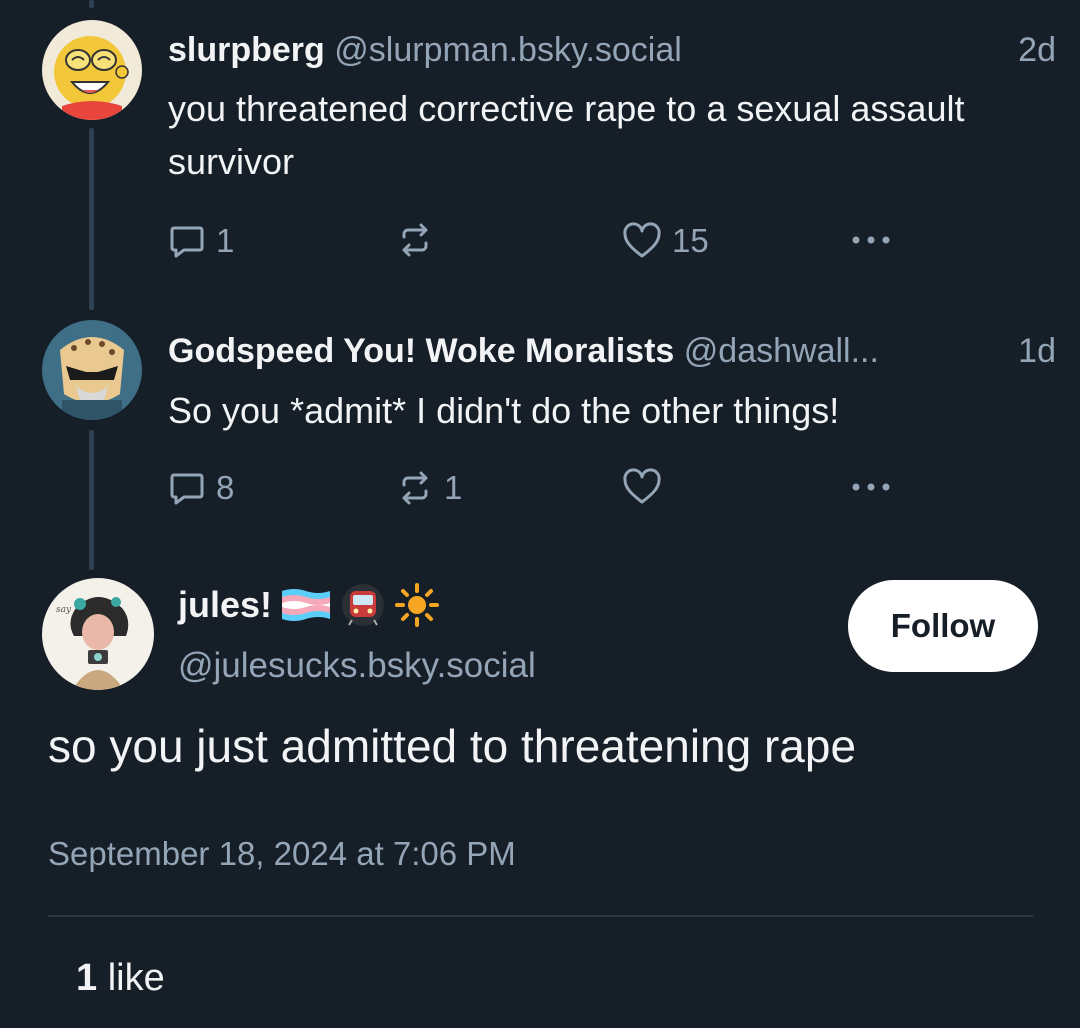  Describe the element at coordinates (1037, 351) in the screenshot. I see `timestamp: 1d` at that location.